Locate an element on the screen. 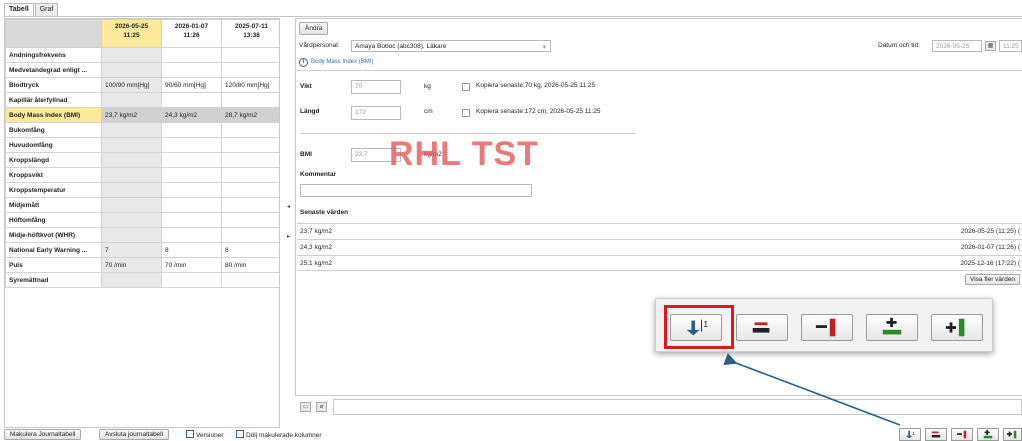 This screenshot has width=1022, height=441. table-row: Midje-höftkvot (WHR) is located at coordinates (142, 235).